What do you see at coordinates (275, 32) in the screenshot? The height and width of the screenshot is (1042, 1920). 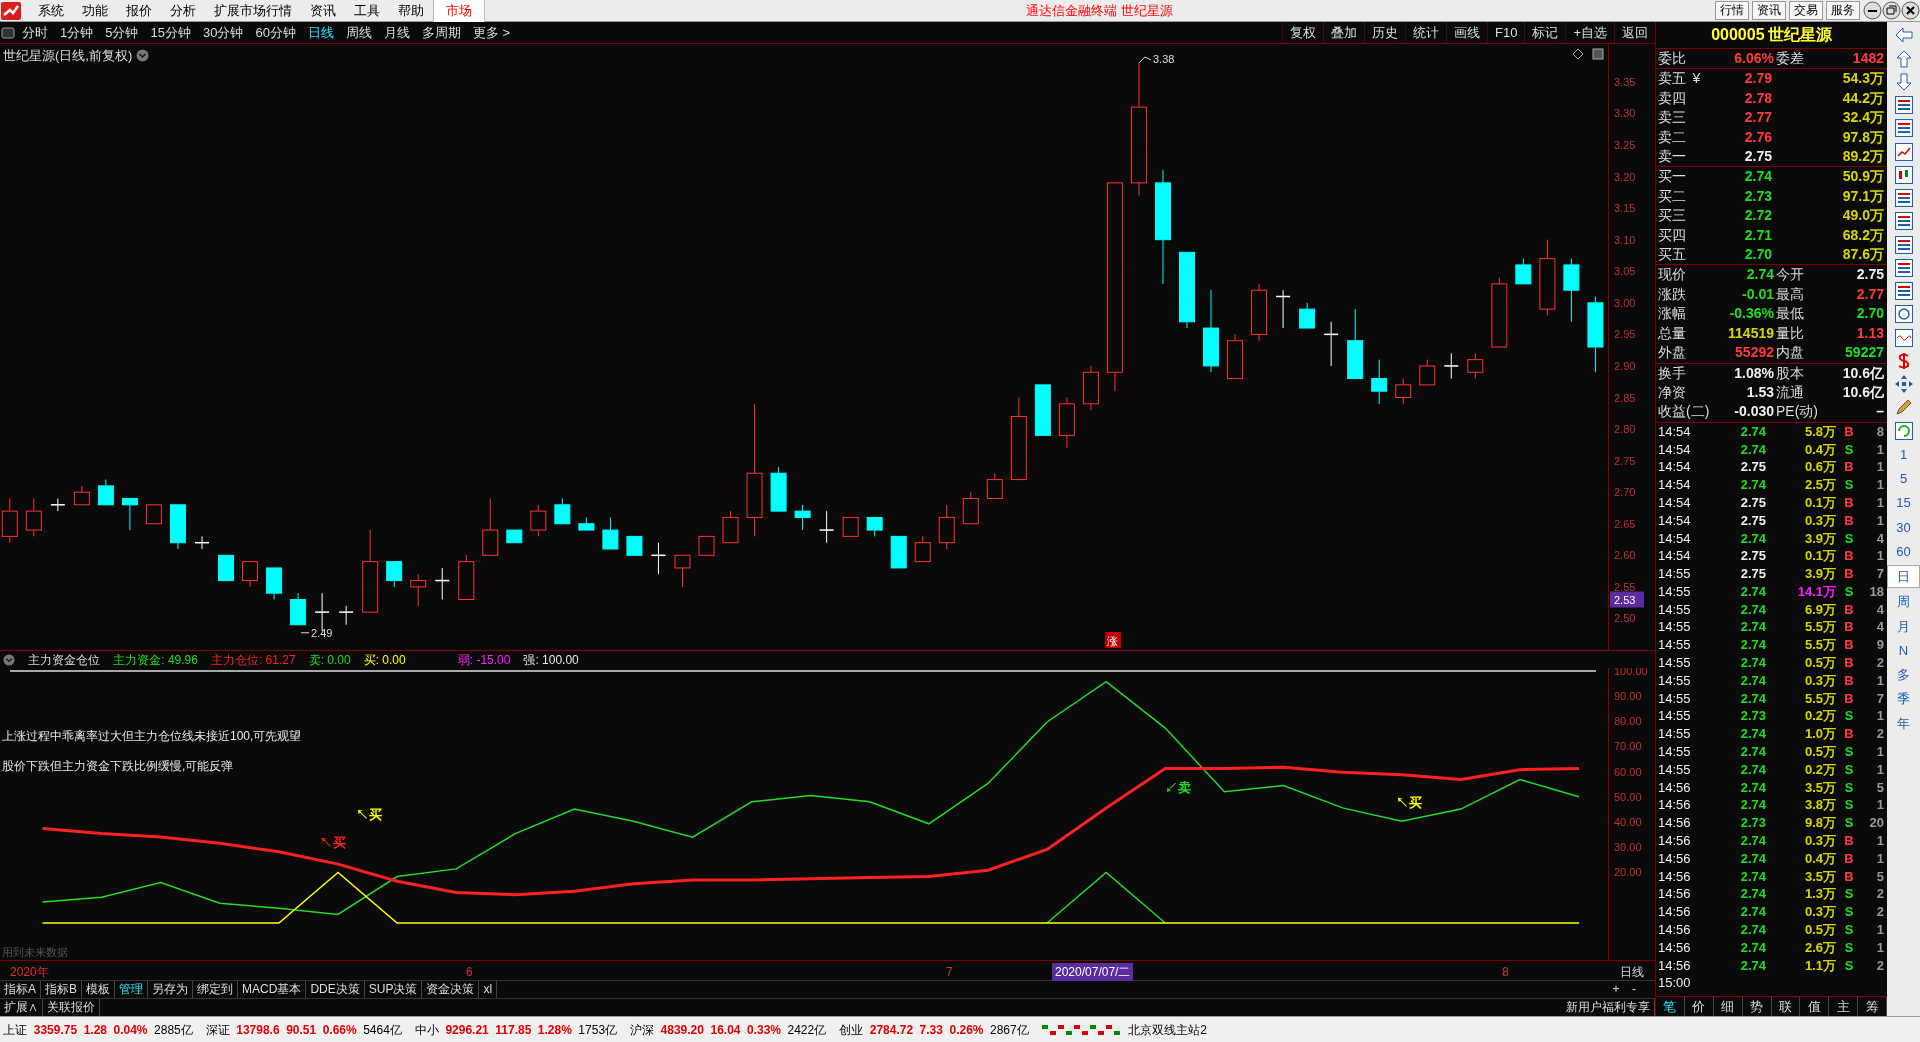 I see `period-tab: 60分钟` at bounding box center [275, 32].